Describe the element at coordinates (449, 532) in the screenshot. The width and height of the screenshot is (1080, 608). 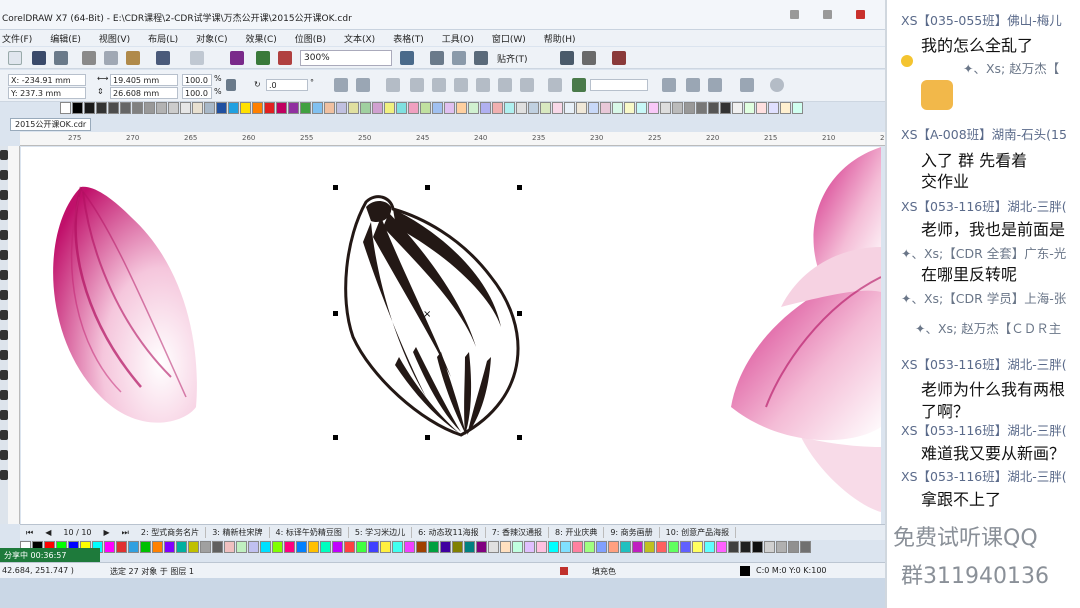
I see `page-tab: 6: 动态玫11海报` at that location.